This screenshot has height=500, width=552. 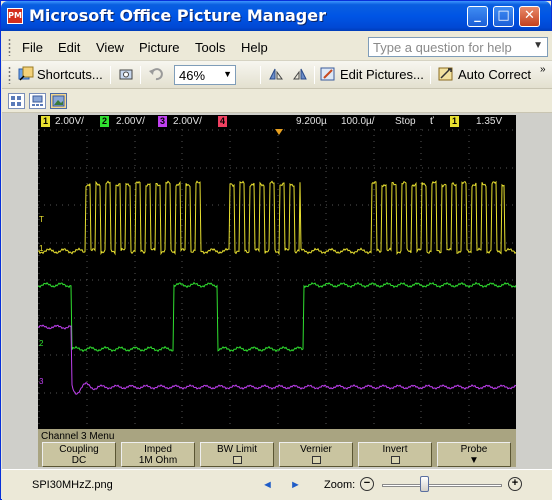 I want to click on auto-correct-button: Auto Correct, so click(x=494, y=74).